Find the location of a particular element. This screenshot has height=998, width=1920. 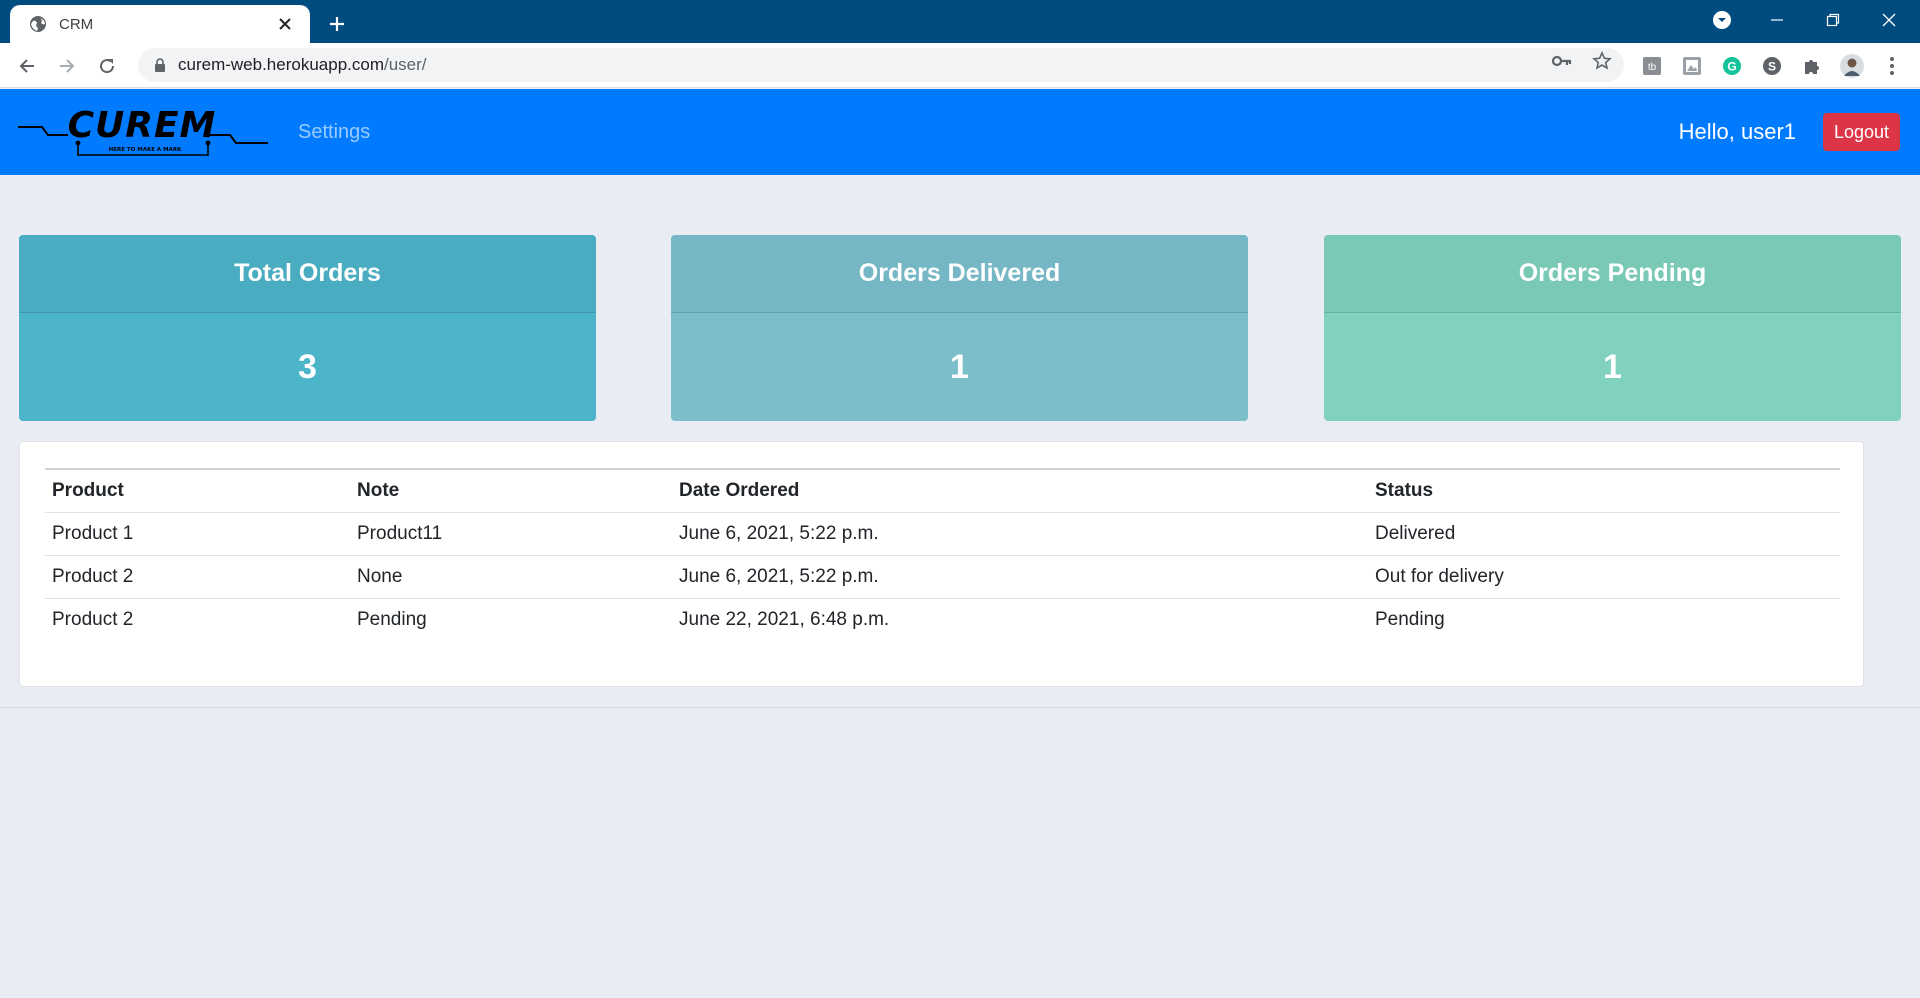

profile-avatar-icon is located at coordinates (1852, 66).